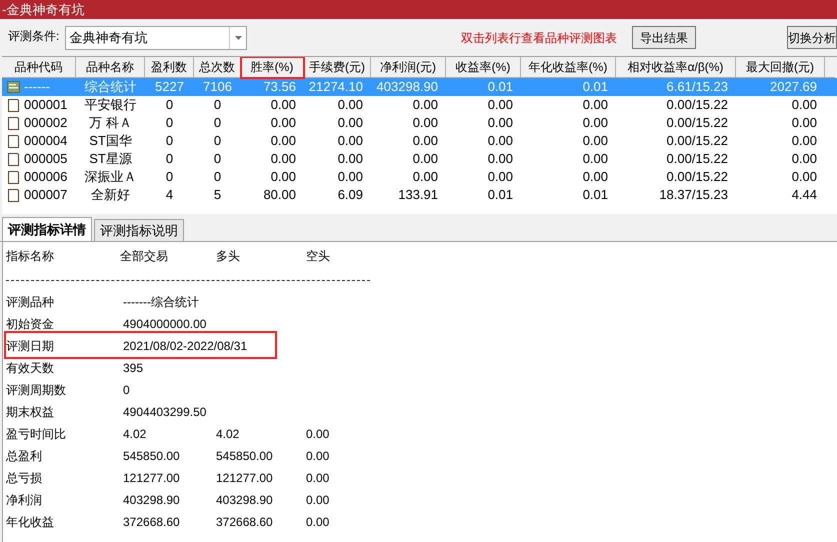 The width and height of the screenshot is (837, 542). I want to click on detail-column-header: 指标名称, so click(30, 256).